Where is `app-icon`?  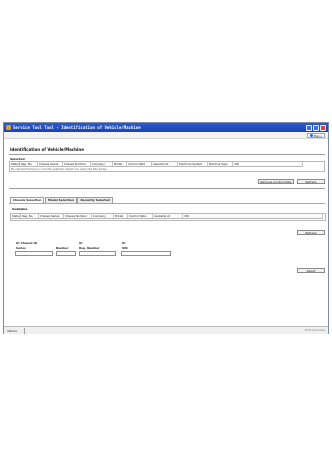
app-icon is located at coordinates (8, 127).